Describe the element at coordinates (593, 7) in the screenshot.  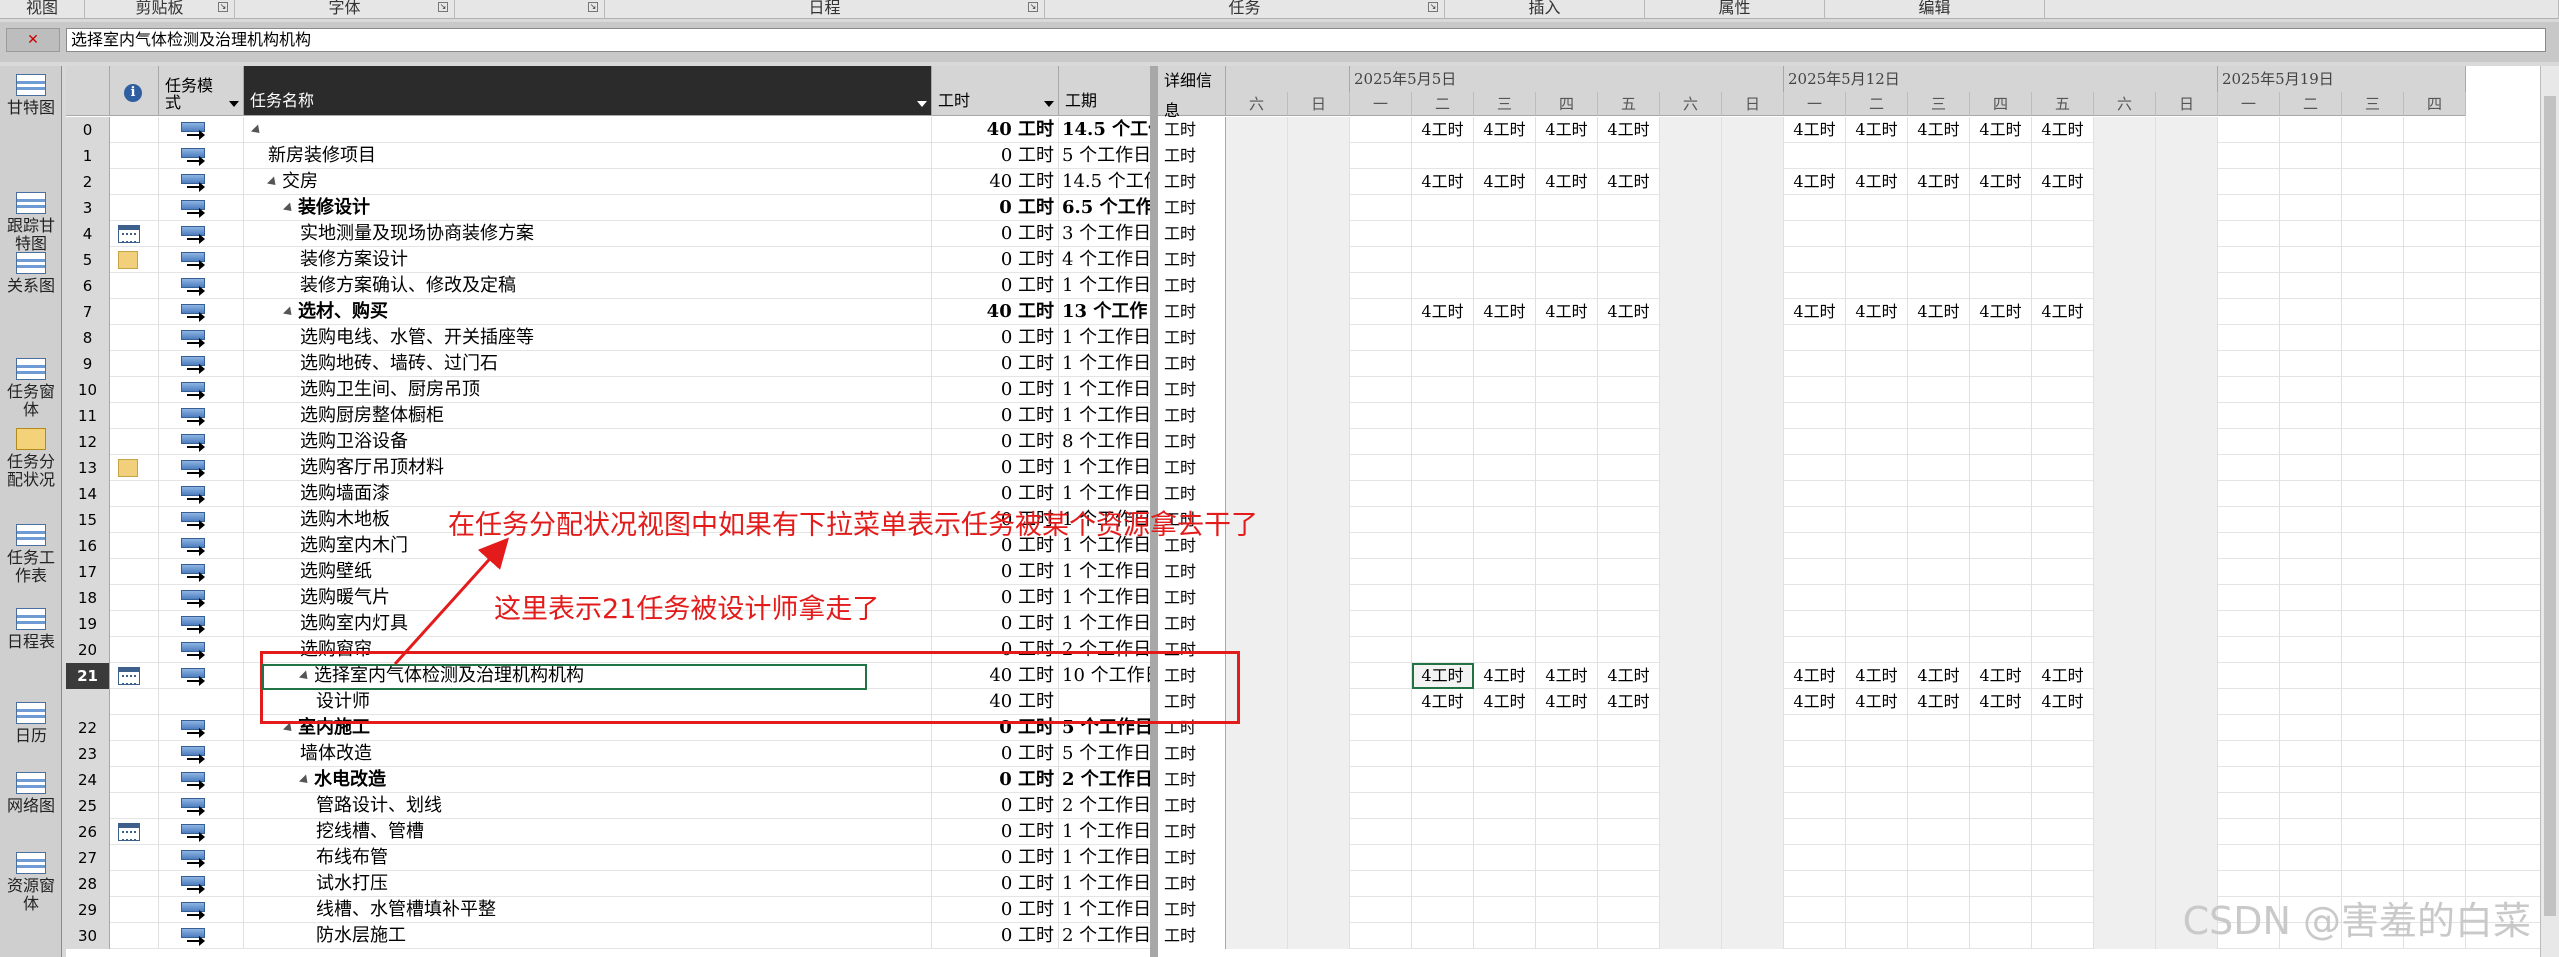
I see `dialog-launcher-icon: ↘` at that location.